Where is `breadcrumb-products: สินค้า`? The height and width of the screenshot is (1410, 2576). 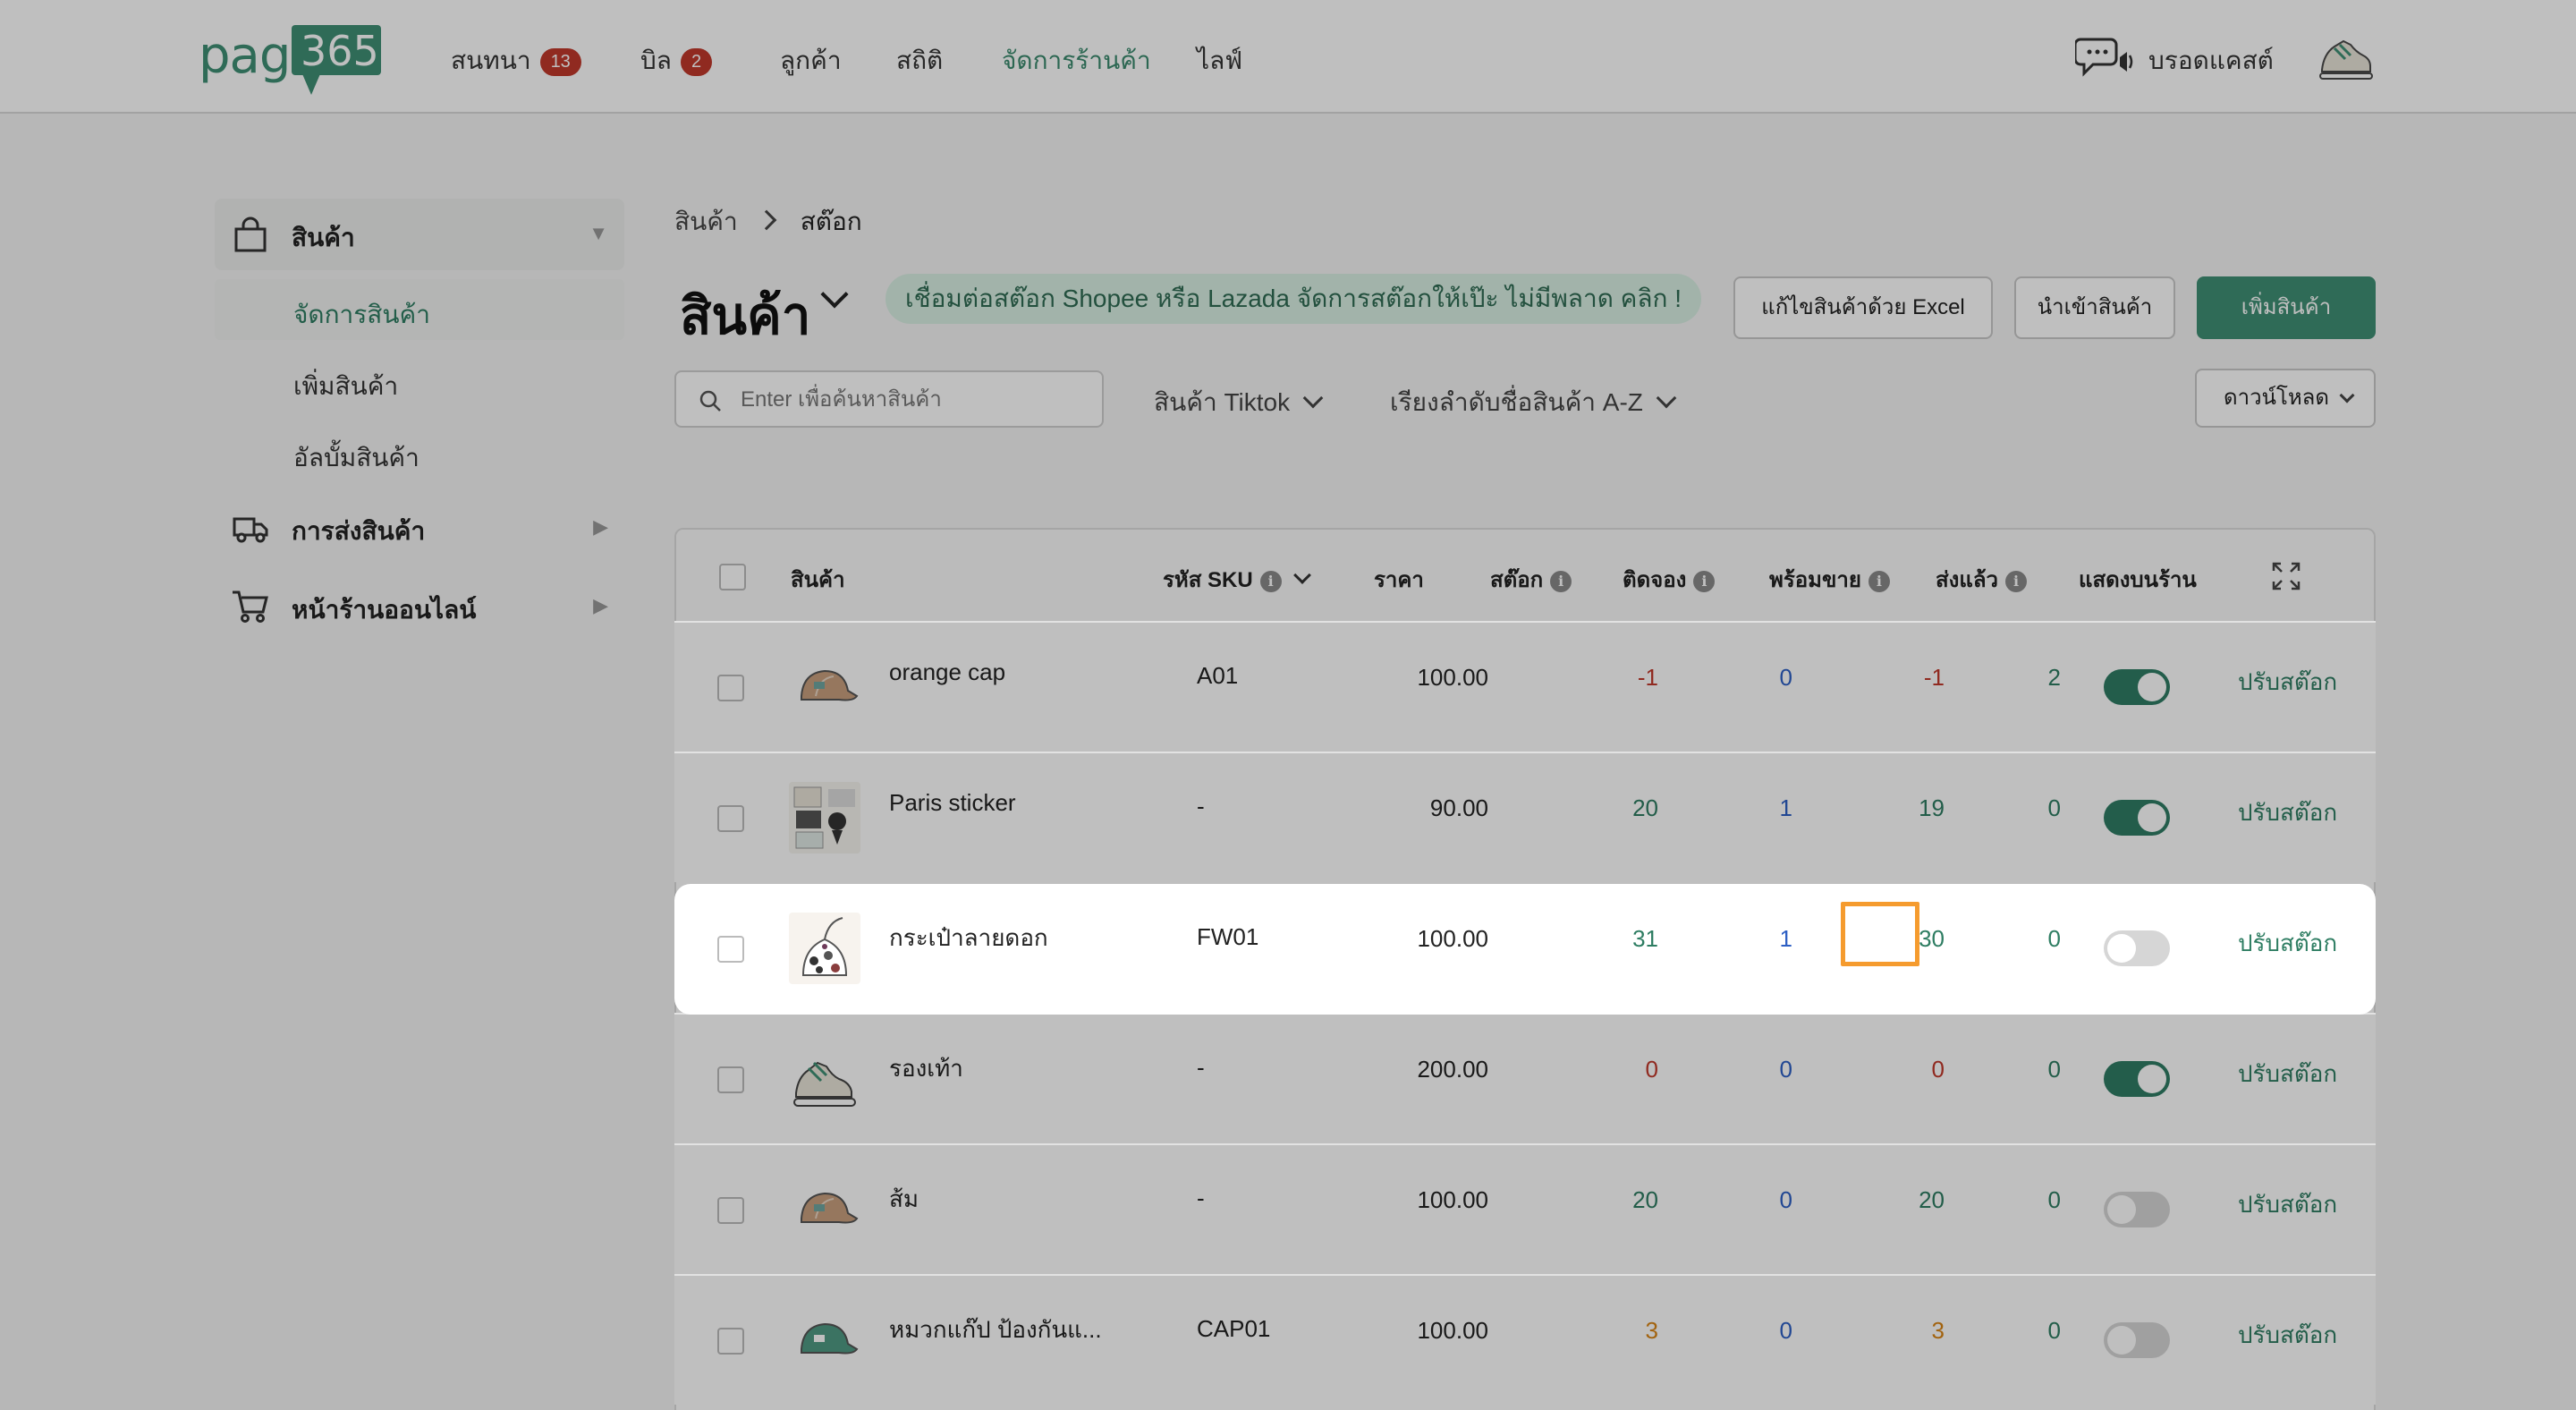
breadcrumb-products: สินค้า is located at coordinates (706, 222).